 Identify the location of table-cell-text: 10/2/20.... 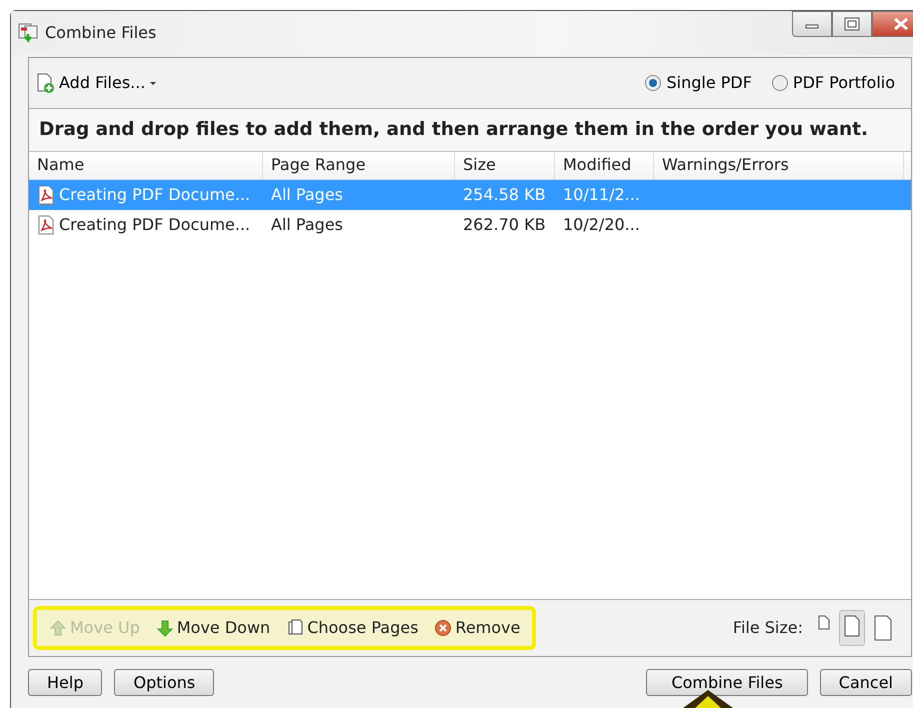
(601, 225).